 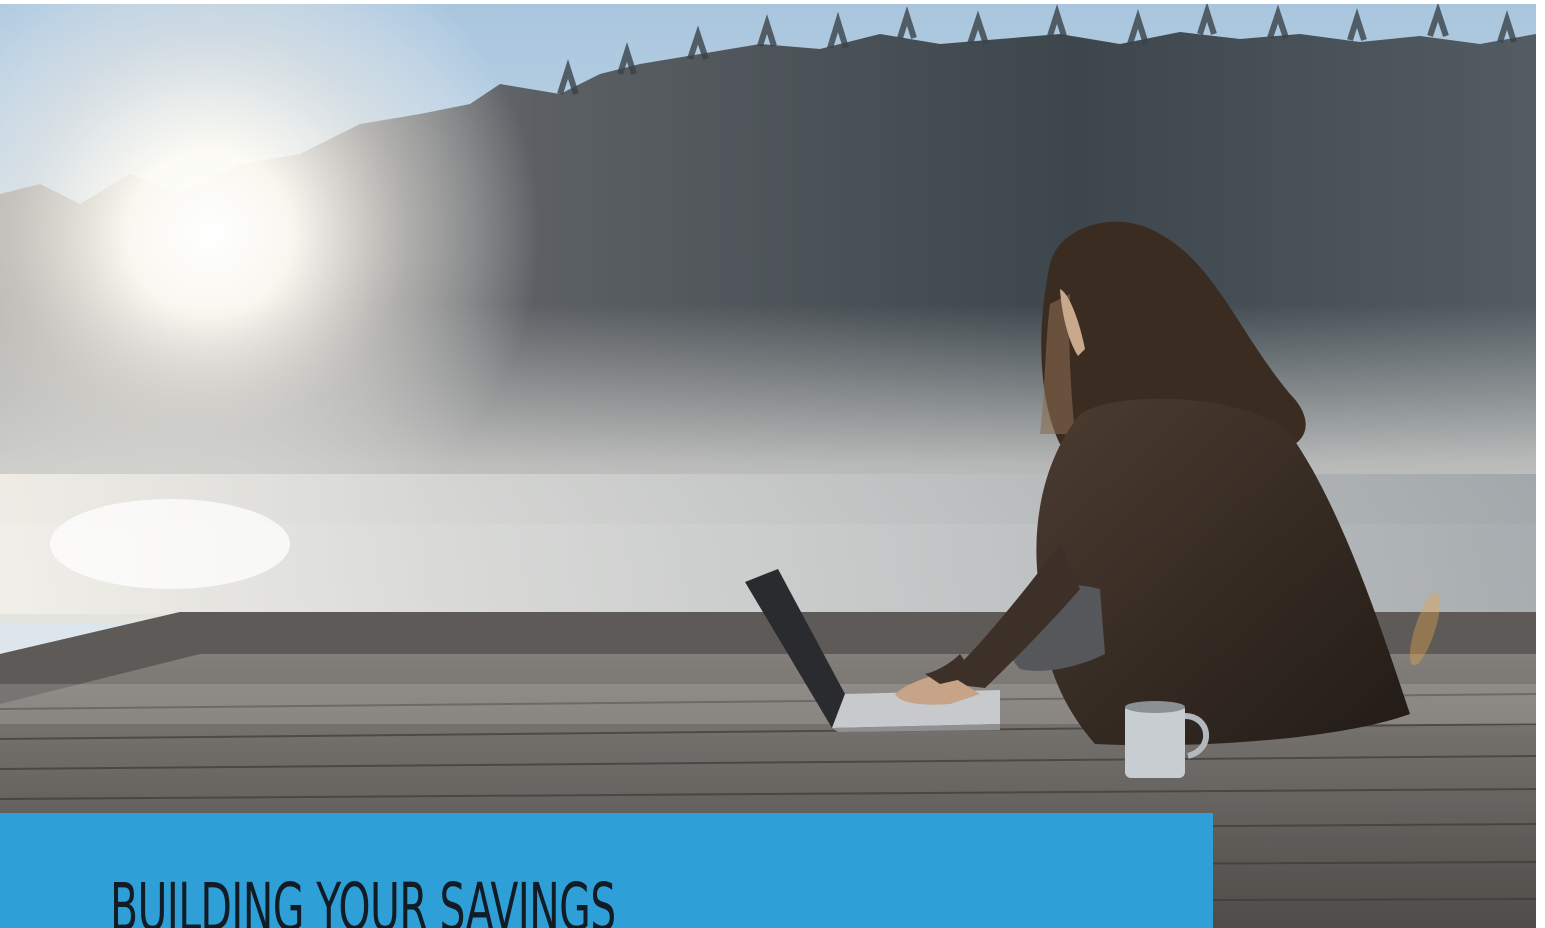 I want to click on page-title: BUILDING YOUR SAVINGS, so click(x=363, y=898).